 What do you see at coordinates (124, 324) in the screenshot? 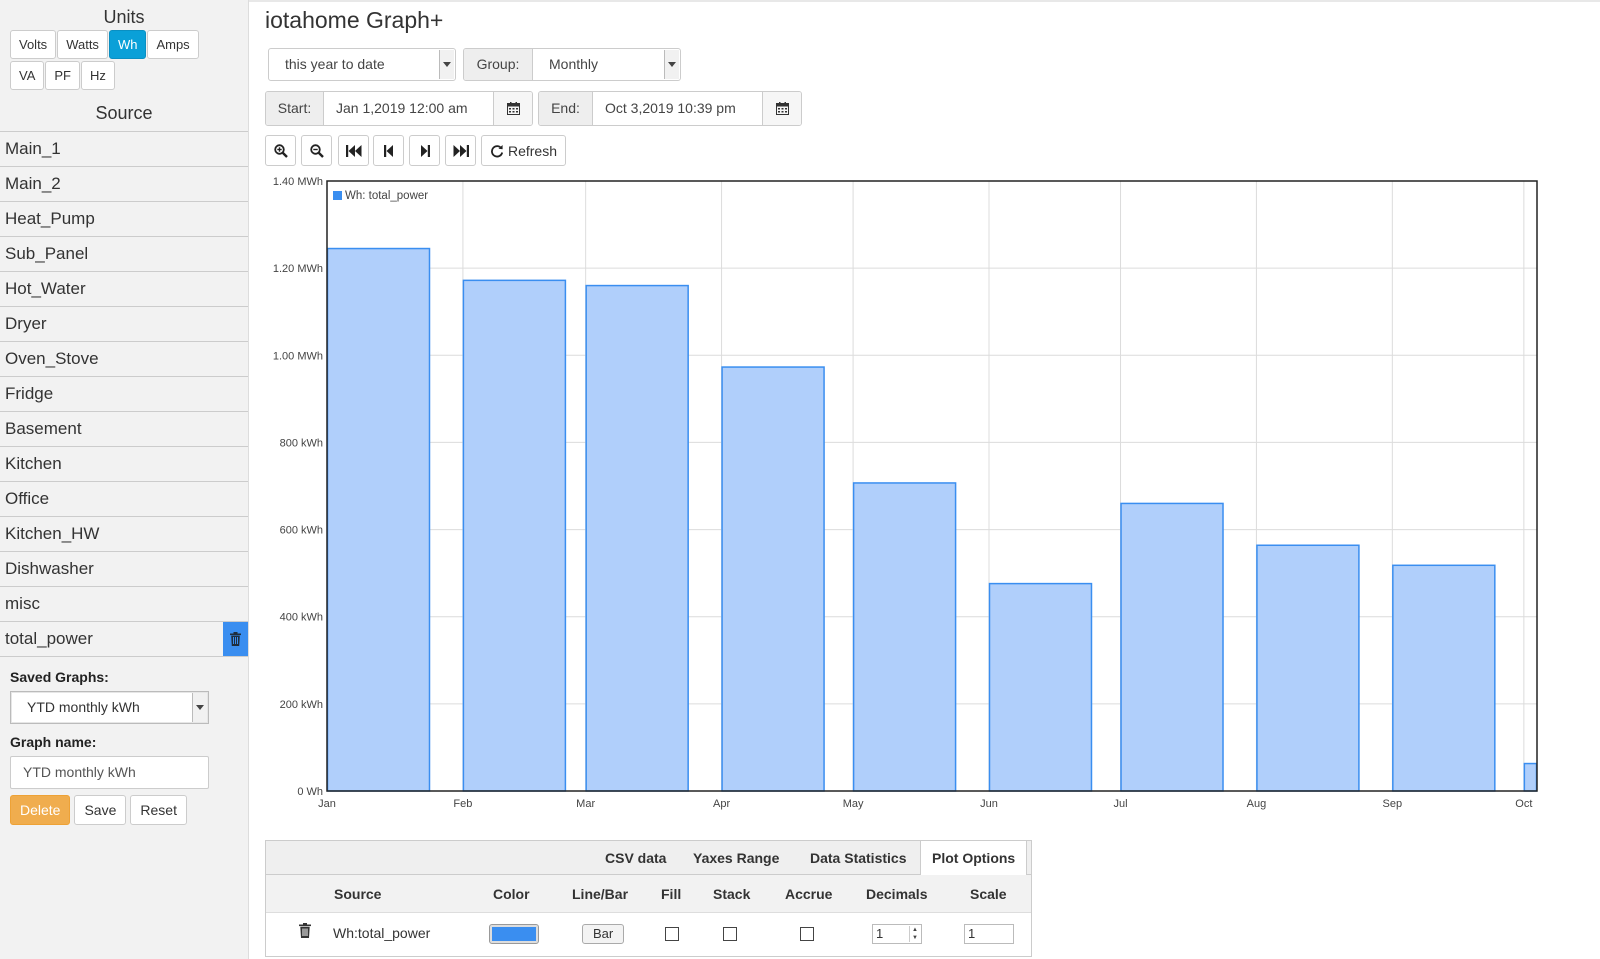
I see `source-item-dryer: Dryer` at bounding box center [124, 324].